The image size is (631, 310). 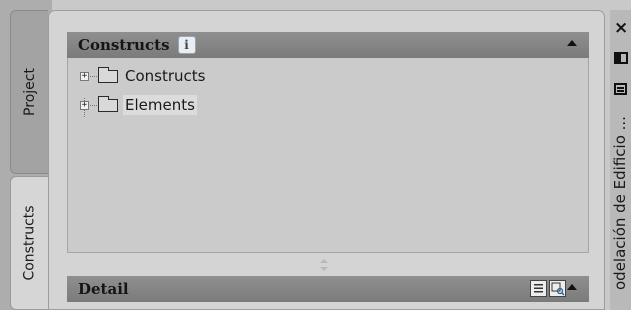 What do you see at coordinates (324, 265) in the screenshot?
I see `splitter-icon` at bounding box center [324, 265].